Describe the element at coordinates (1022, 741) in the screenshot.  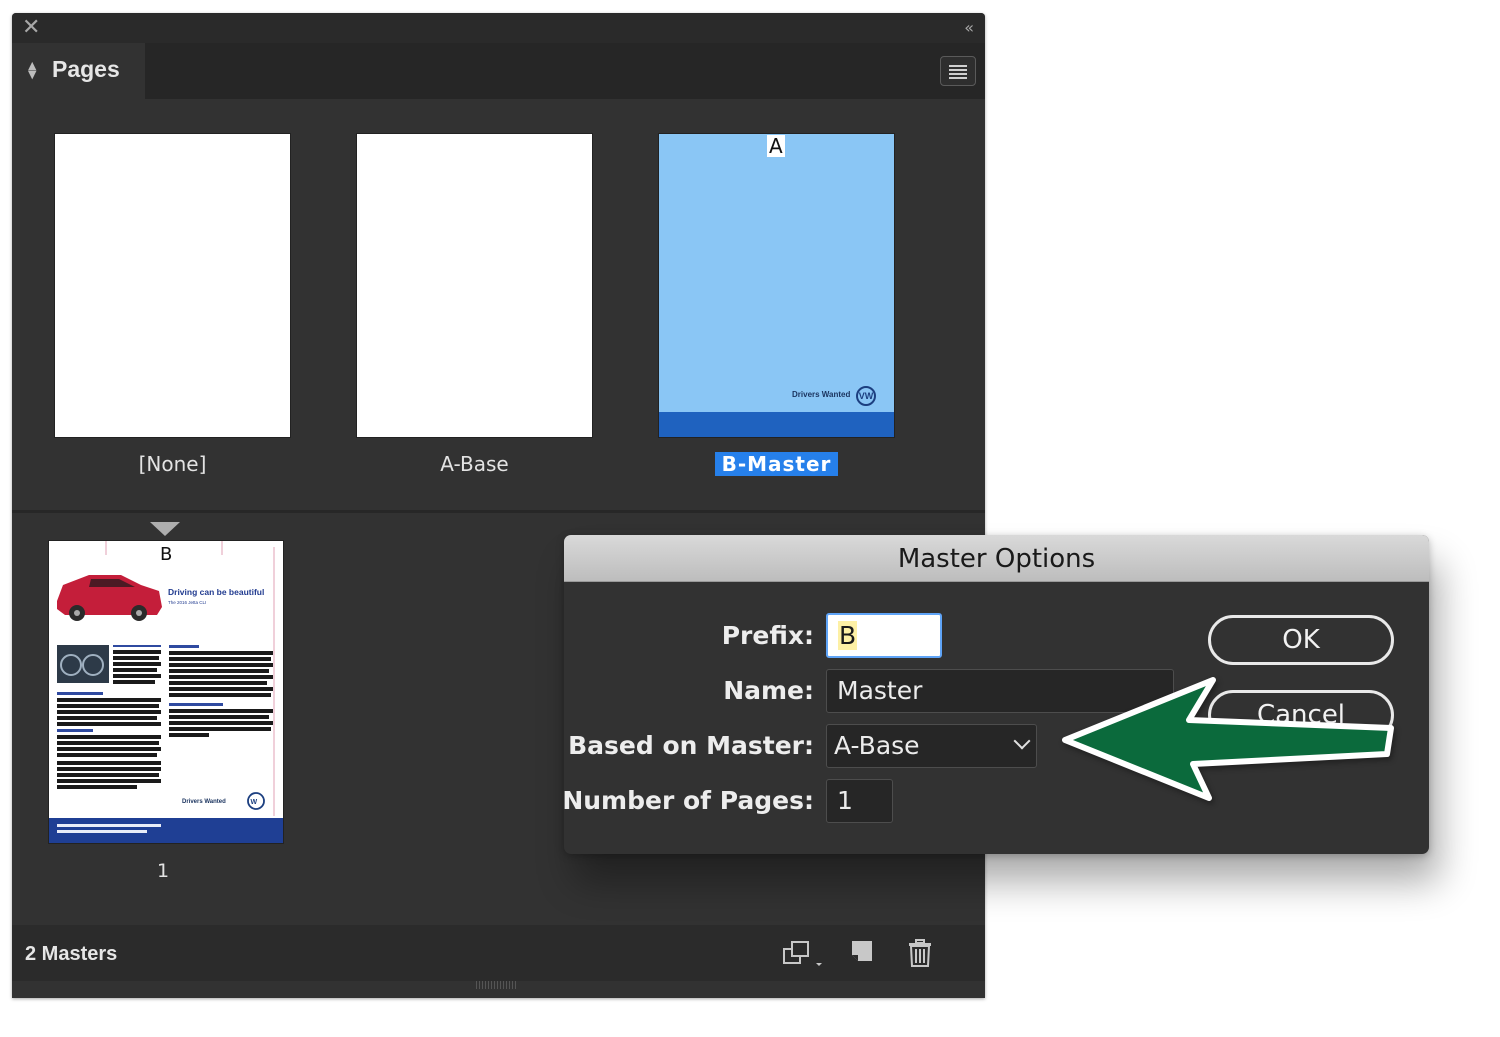
I see `chevron-down-icon` at that location.